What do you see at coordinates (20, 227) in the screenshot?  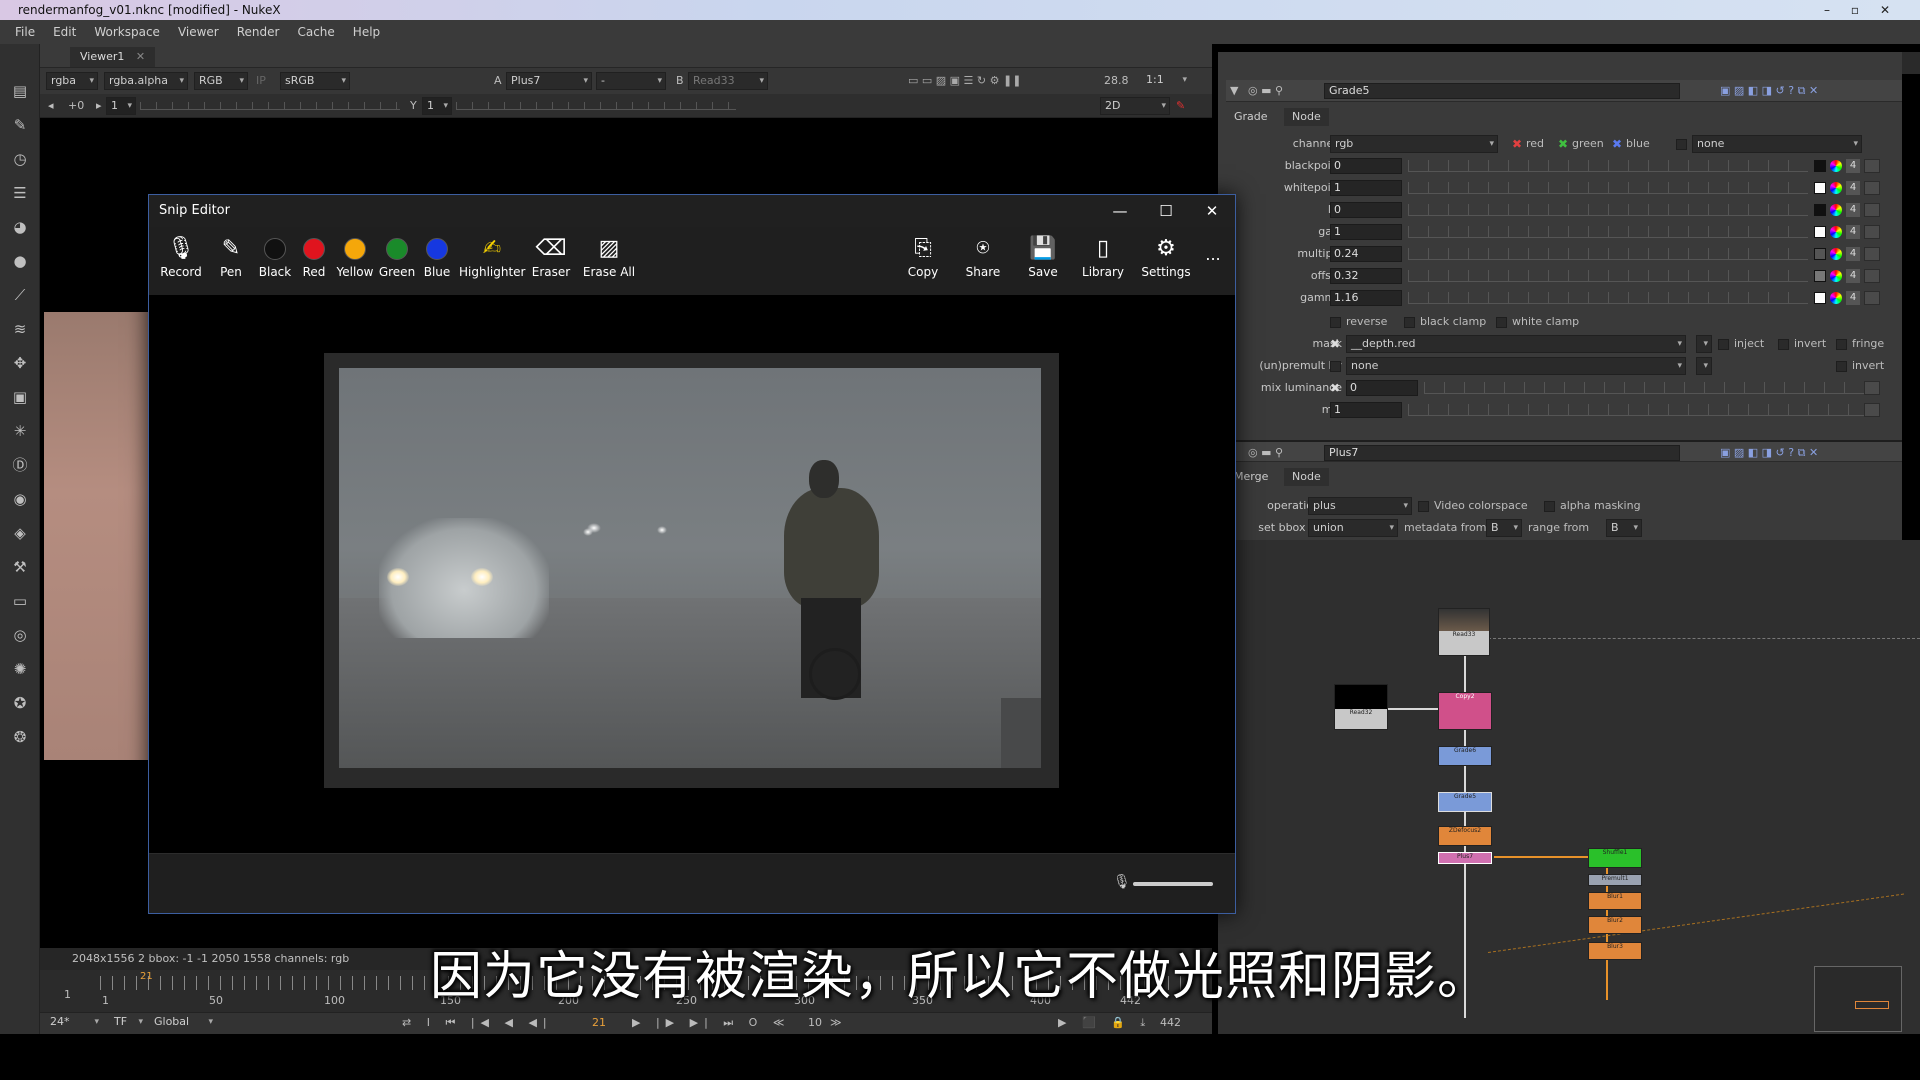 I see `color-icon: ◕` at bounding box center [20, 227].